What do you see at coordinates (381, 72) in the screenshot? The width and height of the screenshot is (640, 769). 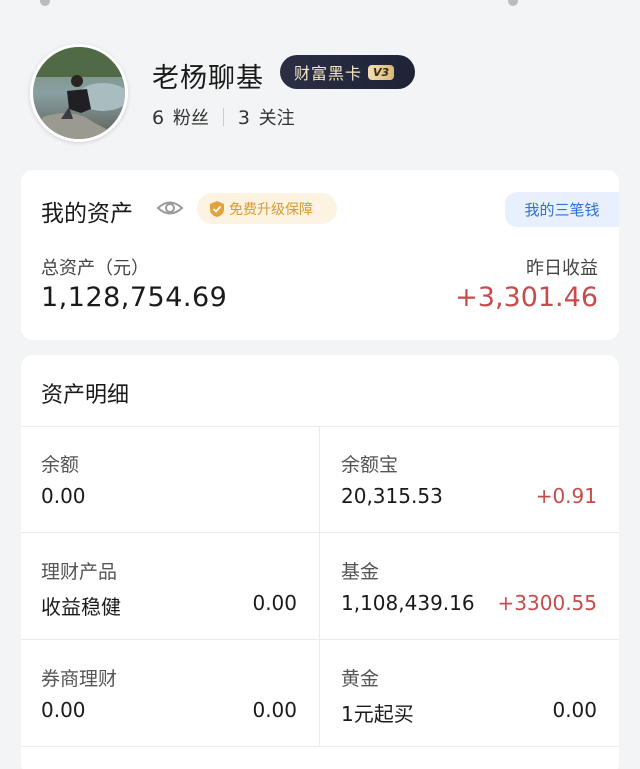 I see `vip-level-badge: V3` at bounding box center [381, 72].